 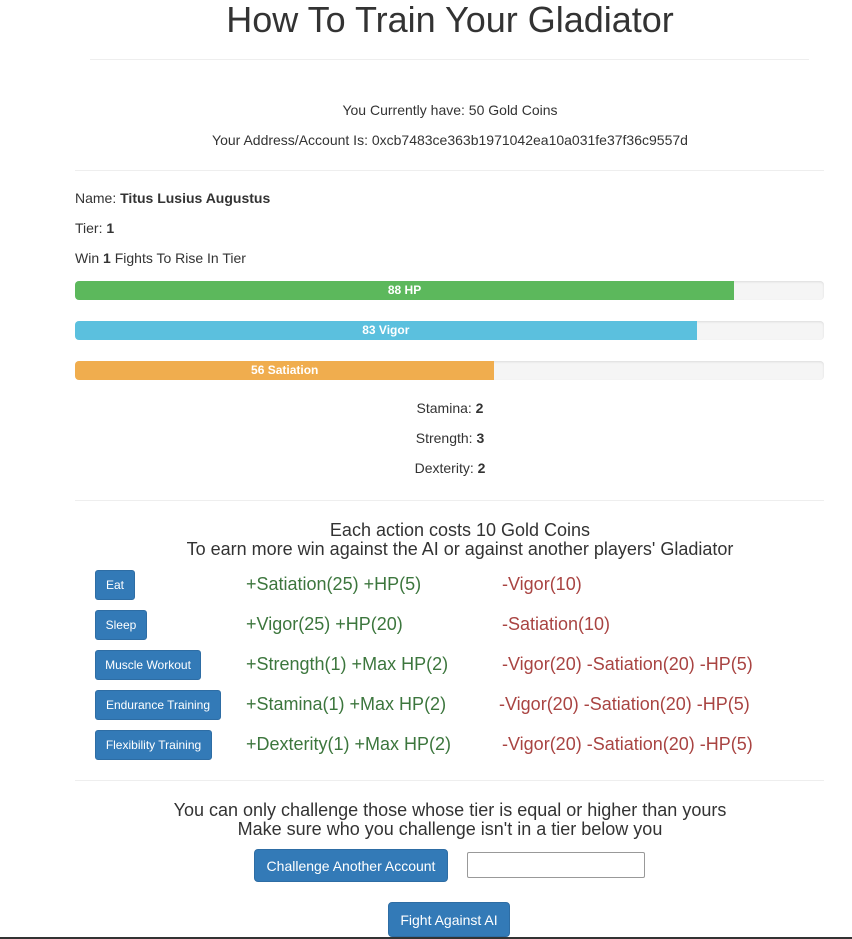 I want to click on vigor-bar-fill: 83 Vigor, so click(x=386, y=330).